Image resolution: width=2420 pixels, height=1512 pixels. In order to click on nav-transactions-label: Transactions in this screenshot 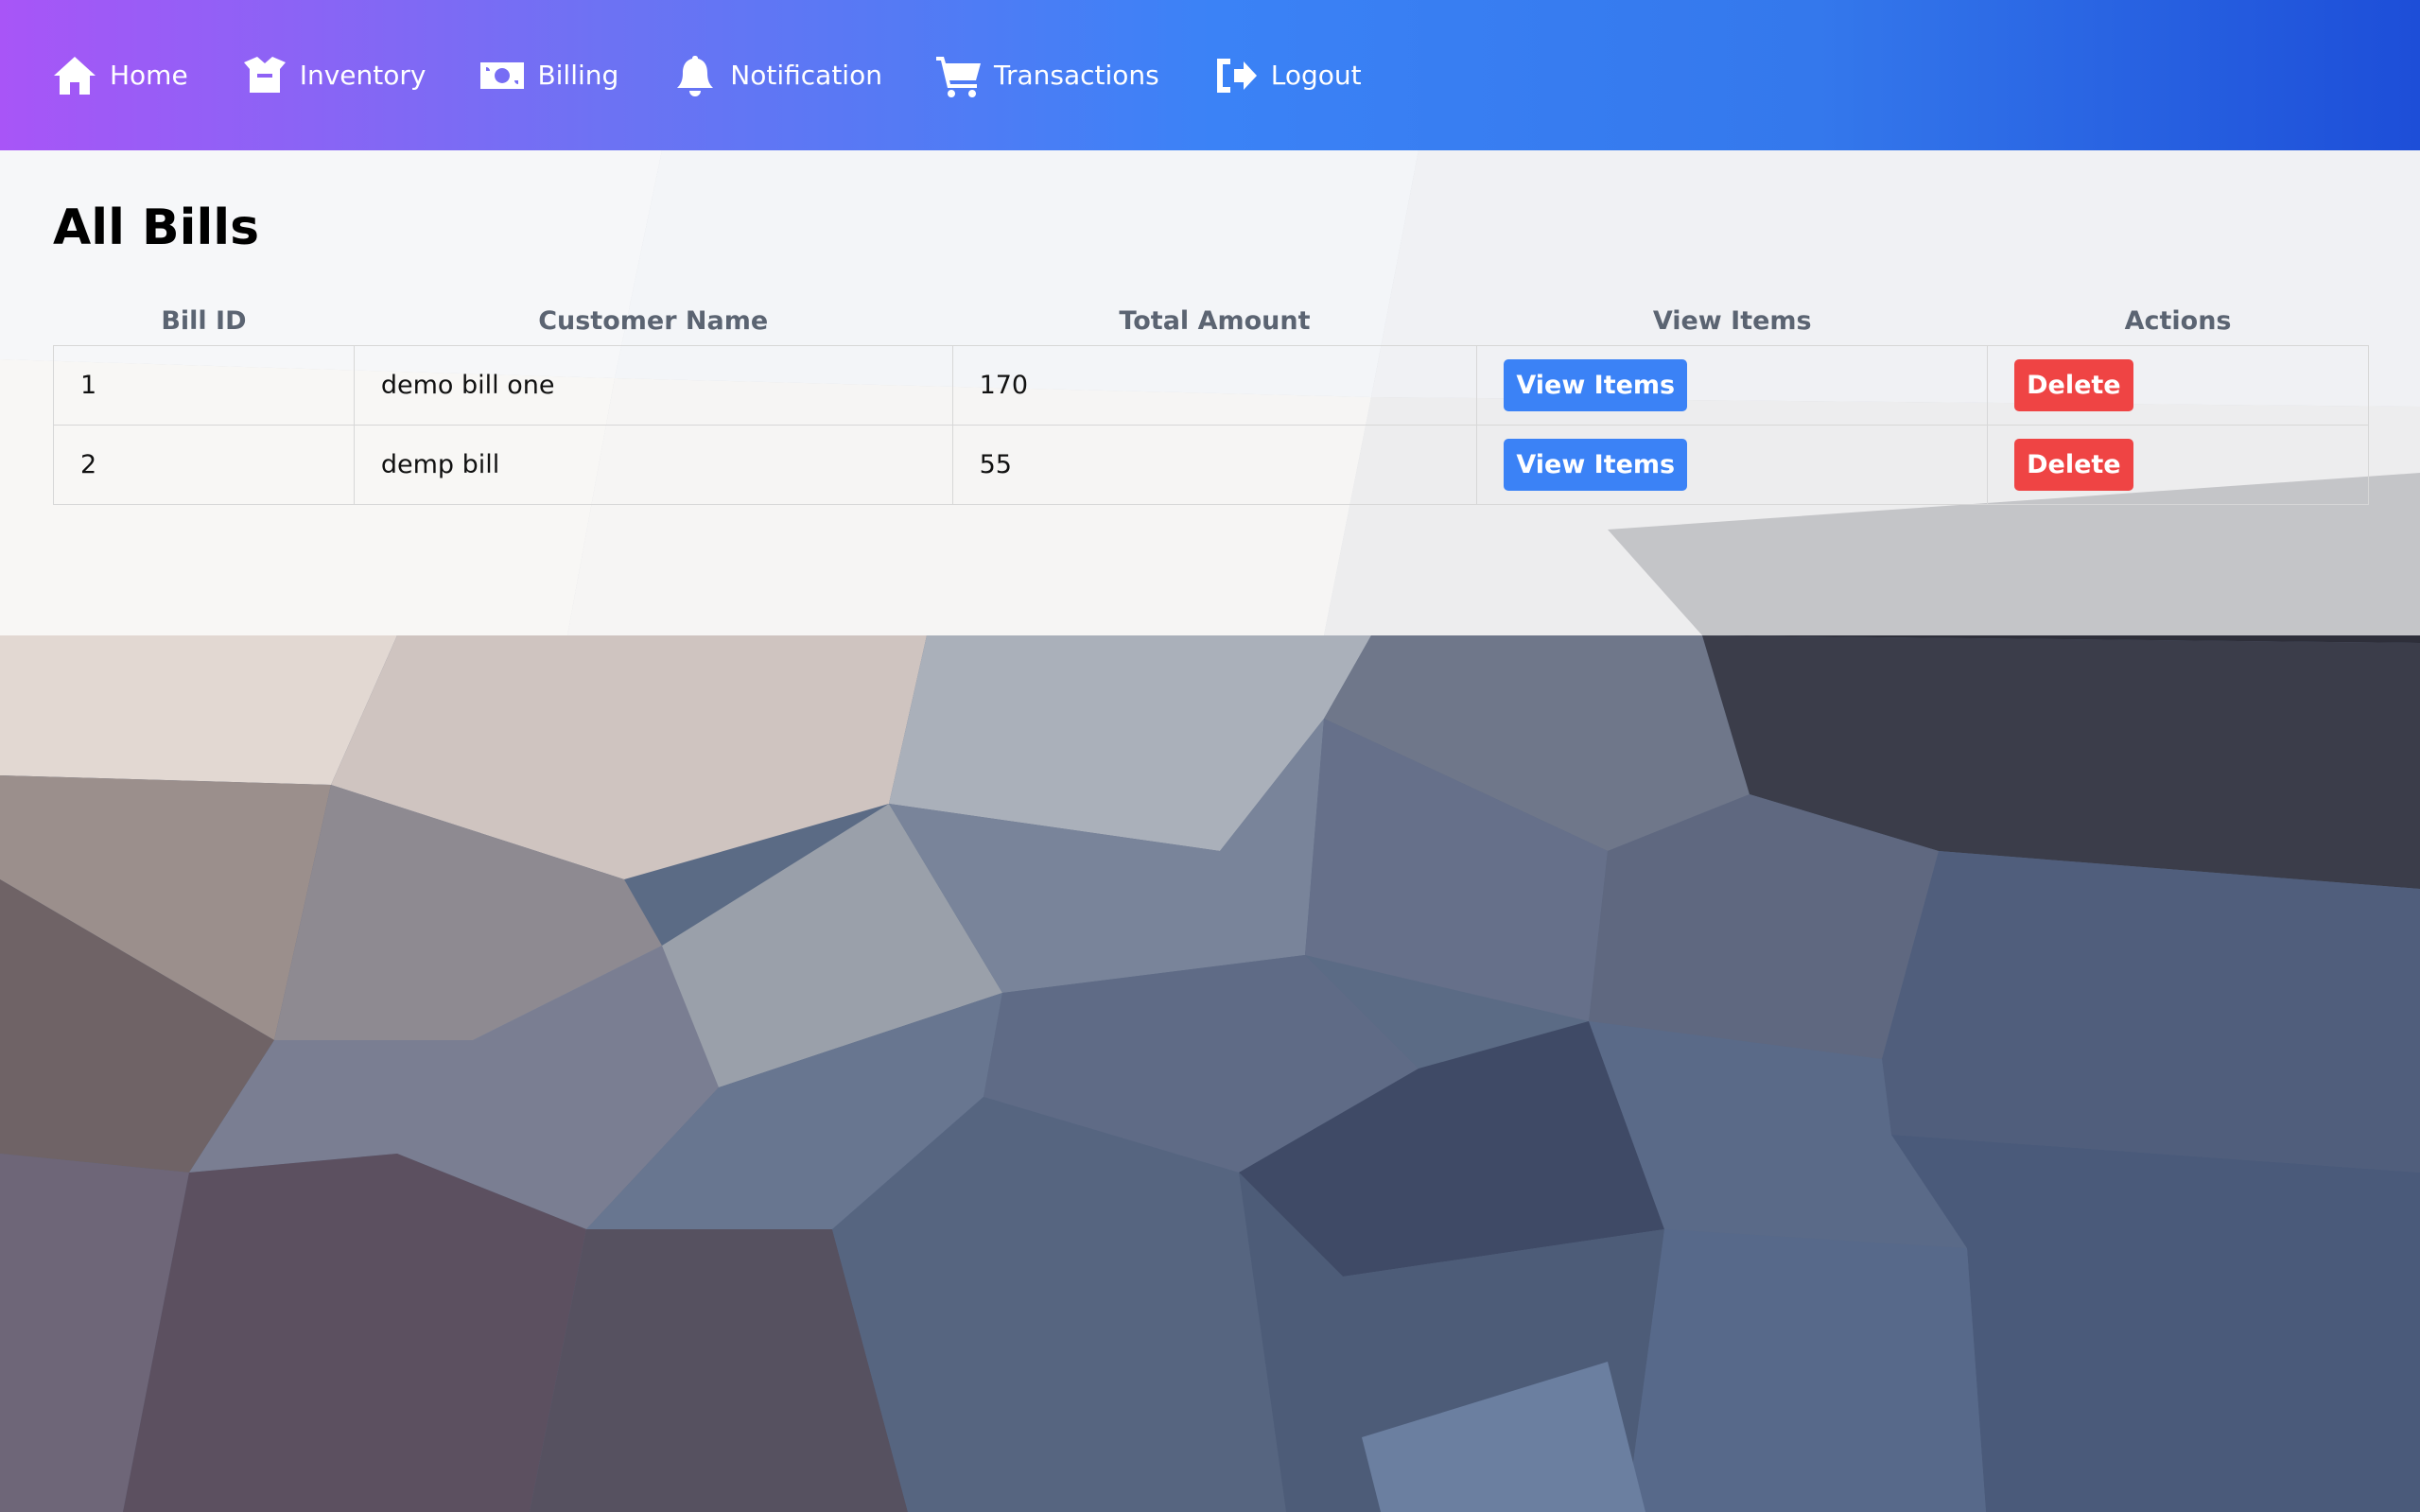, I will do `click(1076, 76)`.